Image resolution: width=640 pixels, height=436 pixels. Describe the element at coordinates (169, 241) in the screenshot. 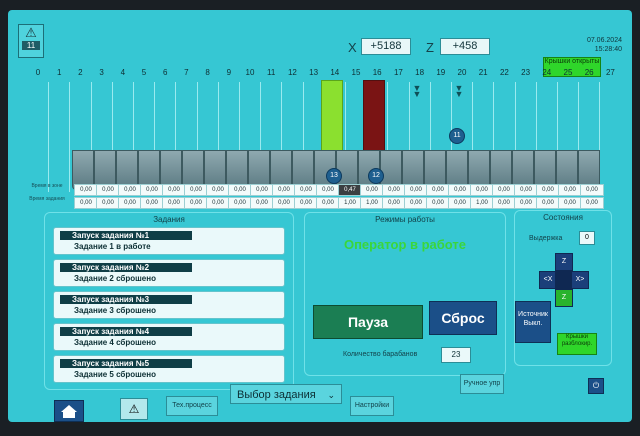

I see `task-item: Запуск задания №1 Задание 1 в работе` at that location.